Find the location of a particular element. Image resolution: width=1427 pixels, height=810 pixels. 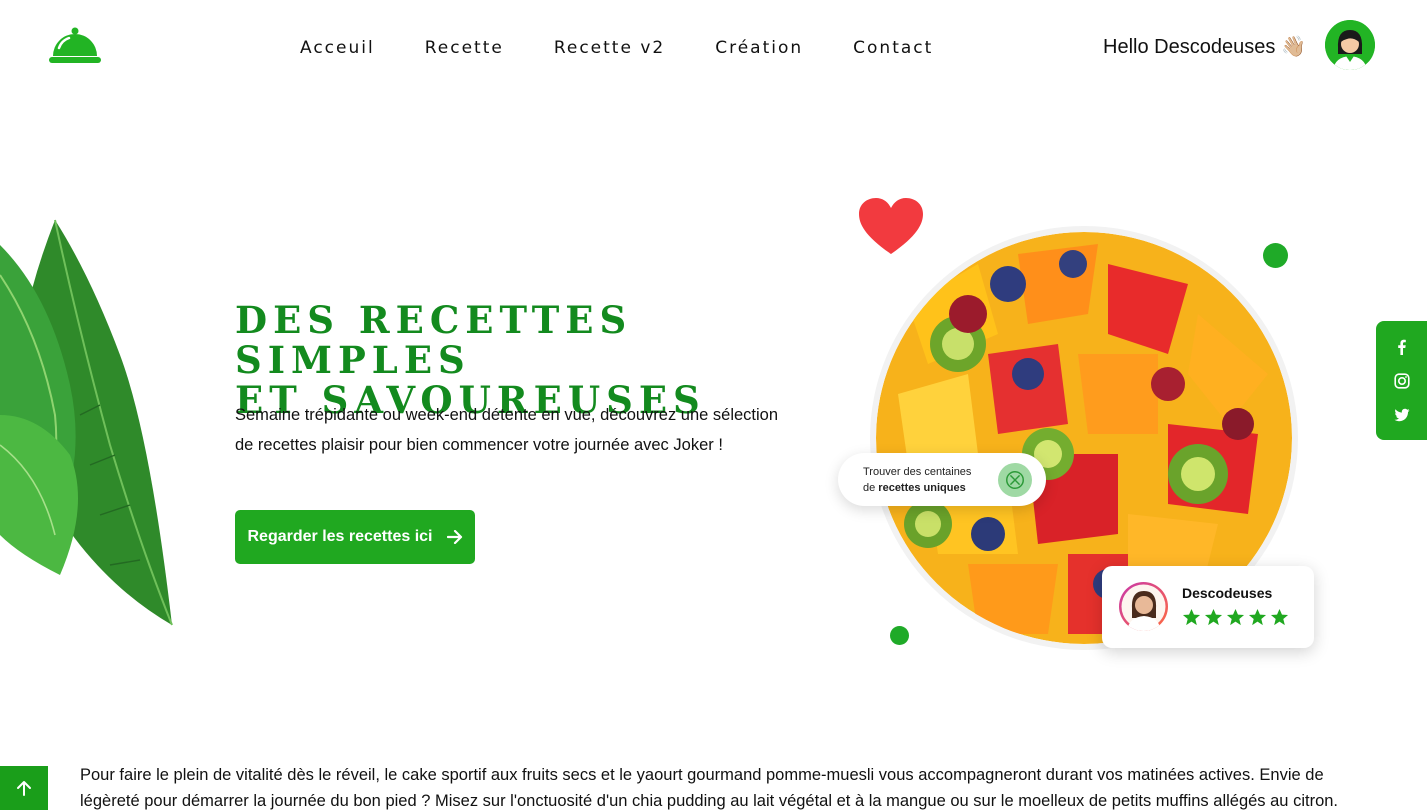

scroll-to-top-button is located at coordinates (24, 788).